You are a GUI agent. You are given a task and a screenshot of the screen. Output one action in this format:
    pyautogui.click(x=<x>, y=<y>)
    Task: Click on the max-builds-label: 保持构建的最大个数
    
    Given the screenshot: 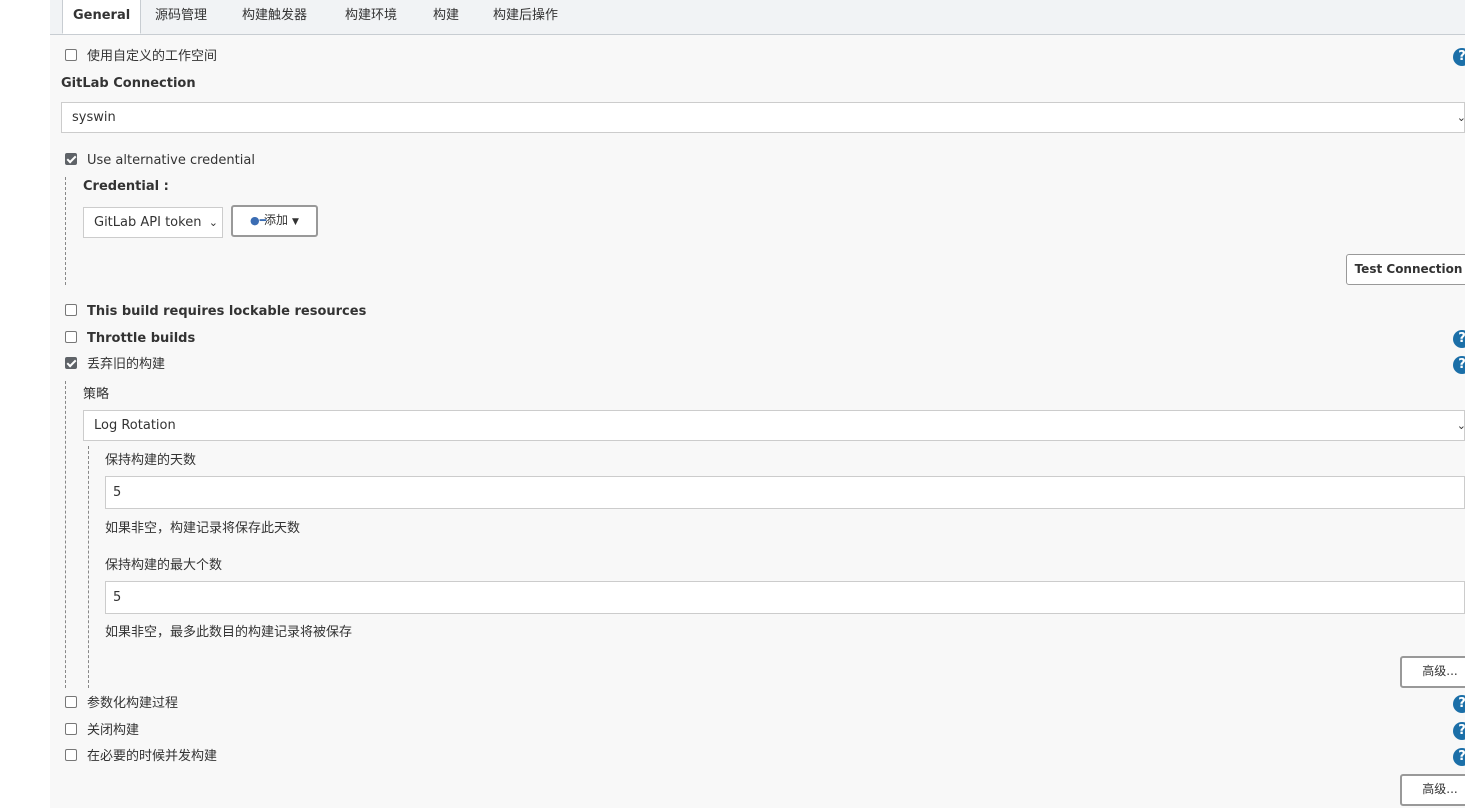 What is the action you would take?
    pyautogui.click(x=164, y=565)
    